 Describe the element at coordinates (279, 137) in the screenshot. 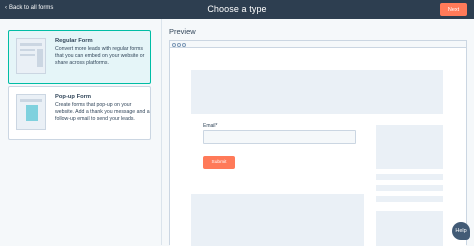

I see `email-field` at that location.